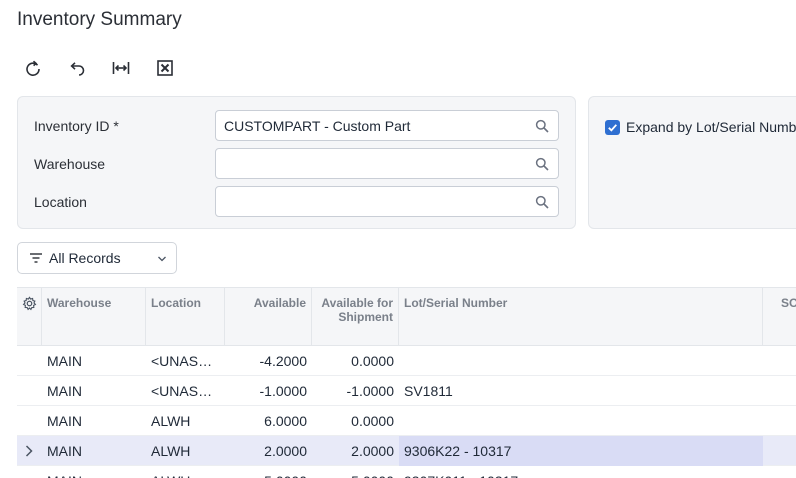 This screenshot has height=478, width=796. I want to click on table-row-selected: MAIN ALWH 2.0000 2.0000 9306K22 - 10317, so click(406, 451).